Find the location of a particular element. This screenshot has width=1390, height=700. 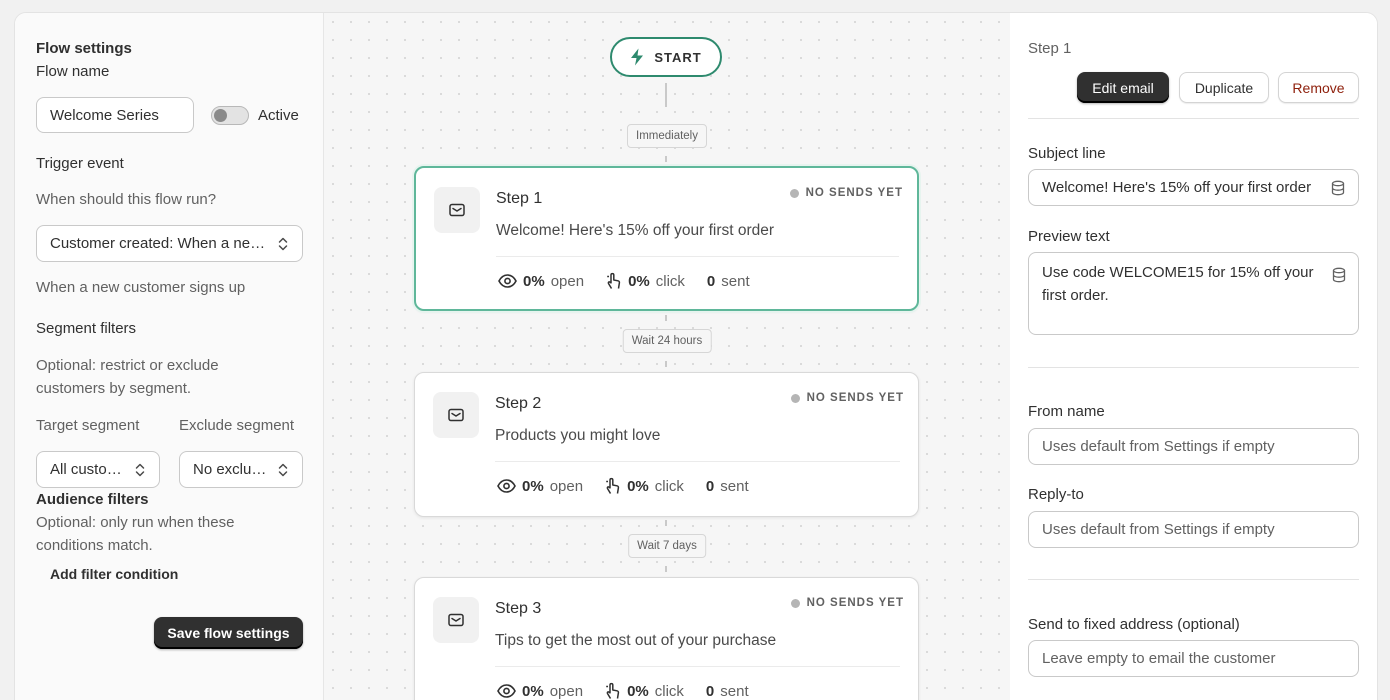

step-subject: Products you might love is located at coordinates (578, 435).